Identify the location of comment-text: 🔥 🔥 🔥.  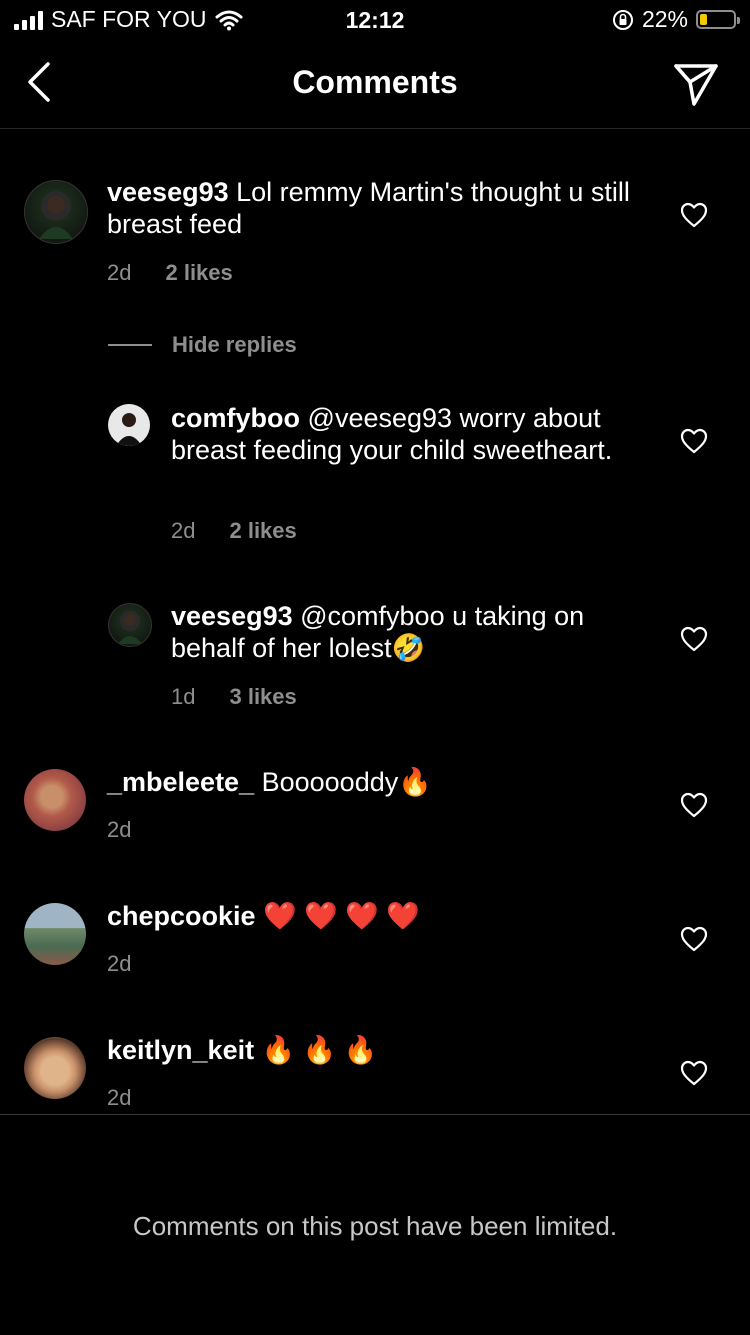
(319, 1050).